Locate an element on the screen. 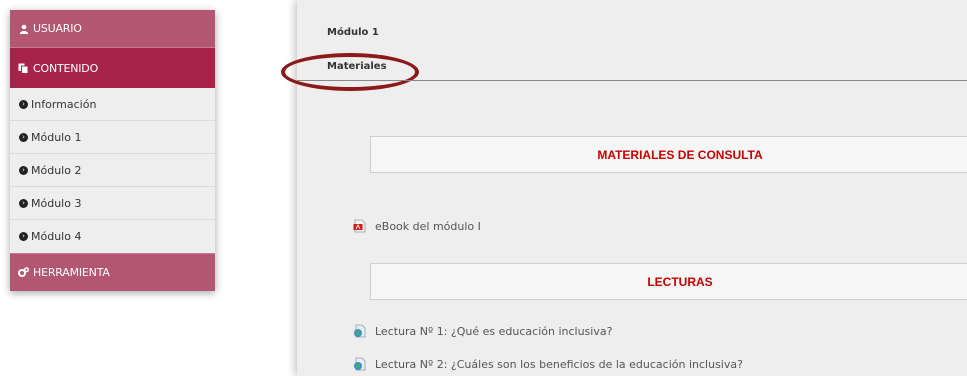  sidebar-user-label: USUARIO is located at coordinates (57, 28).